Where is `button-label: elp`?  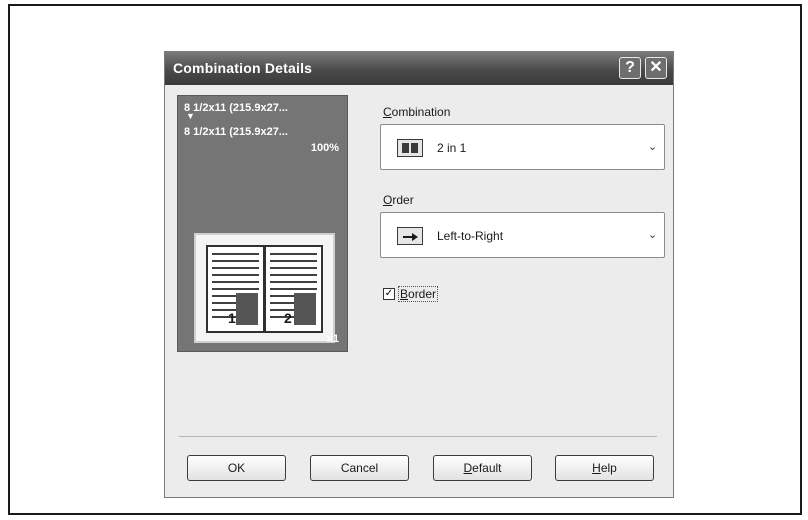 button-label: elp is located at coordinates (608, 468).